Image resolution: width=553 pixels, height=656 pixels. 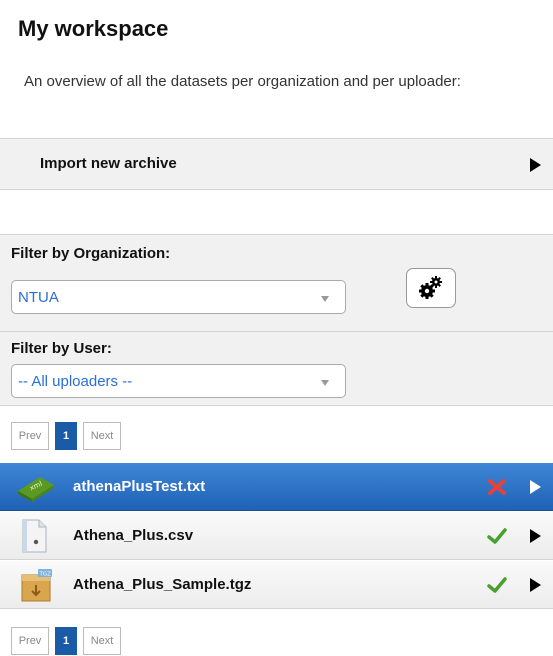 I want to click on import-archive-row: Import new archive, so click(x=276, y=164).